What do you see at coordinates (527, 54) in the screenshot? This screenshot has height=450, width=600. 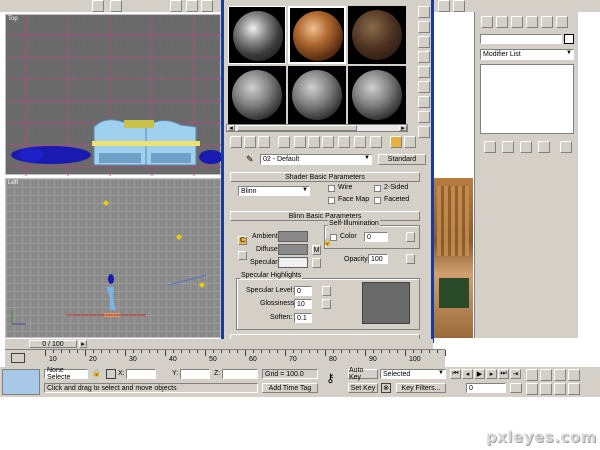 I see `modifier-list-dropdown: Modifier List ▼` at bounding box center [527, 54].